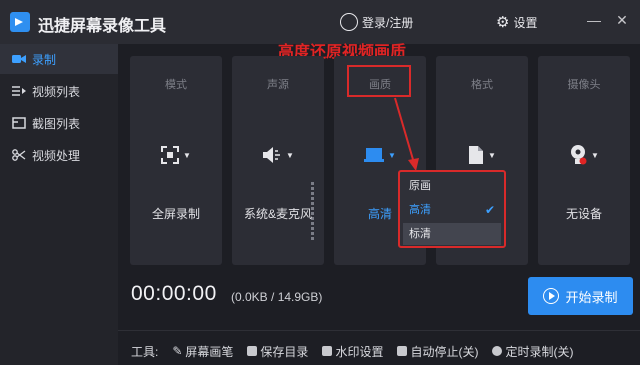 This screenshot has width=640, height=365. Describe the element at coordinates (379, 330) in the screenshot. I see `divider` at that location.